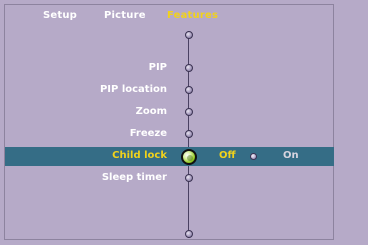 The height and width of the screenshot is (245, 368). Describe the element at coordinates (189, 157) in the screenshot. I see `selected-node-icon` at that location.